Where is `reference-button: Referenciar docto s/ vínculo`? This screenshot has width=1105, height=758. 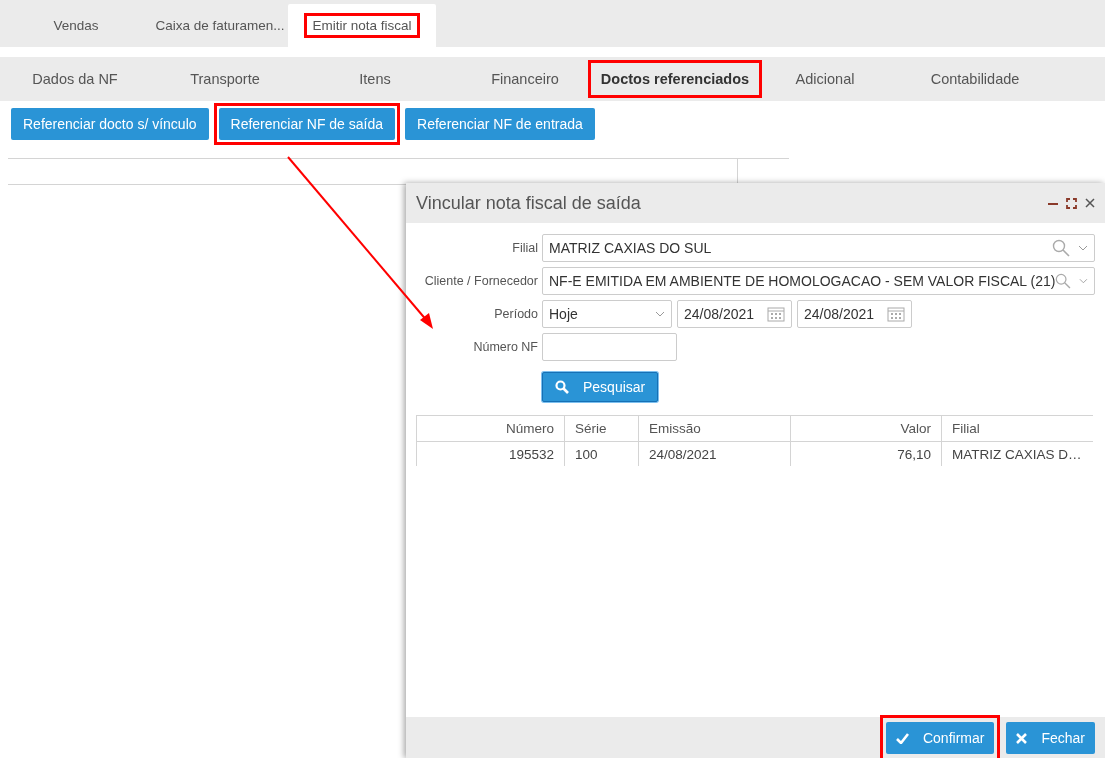 reference-button: Referenciar docto s/ vínculo is located at coordinates (110, 124).